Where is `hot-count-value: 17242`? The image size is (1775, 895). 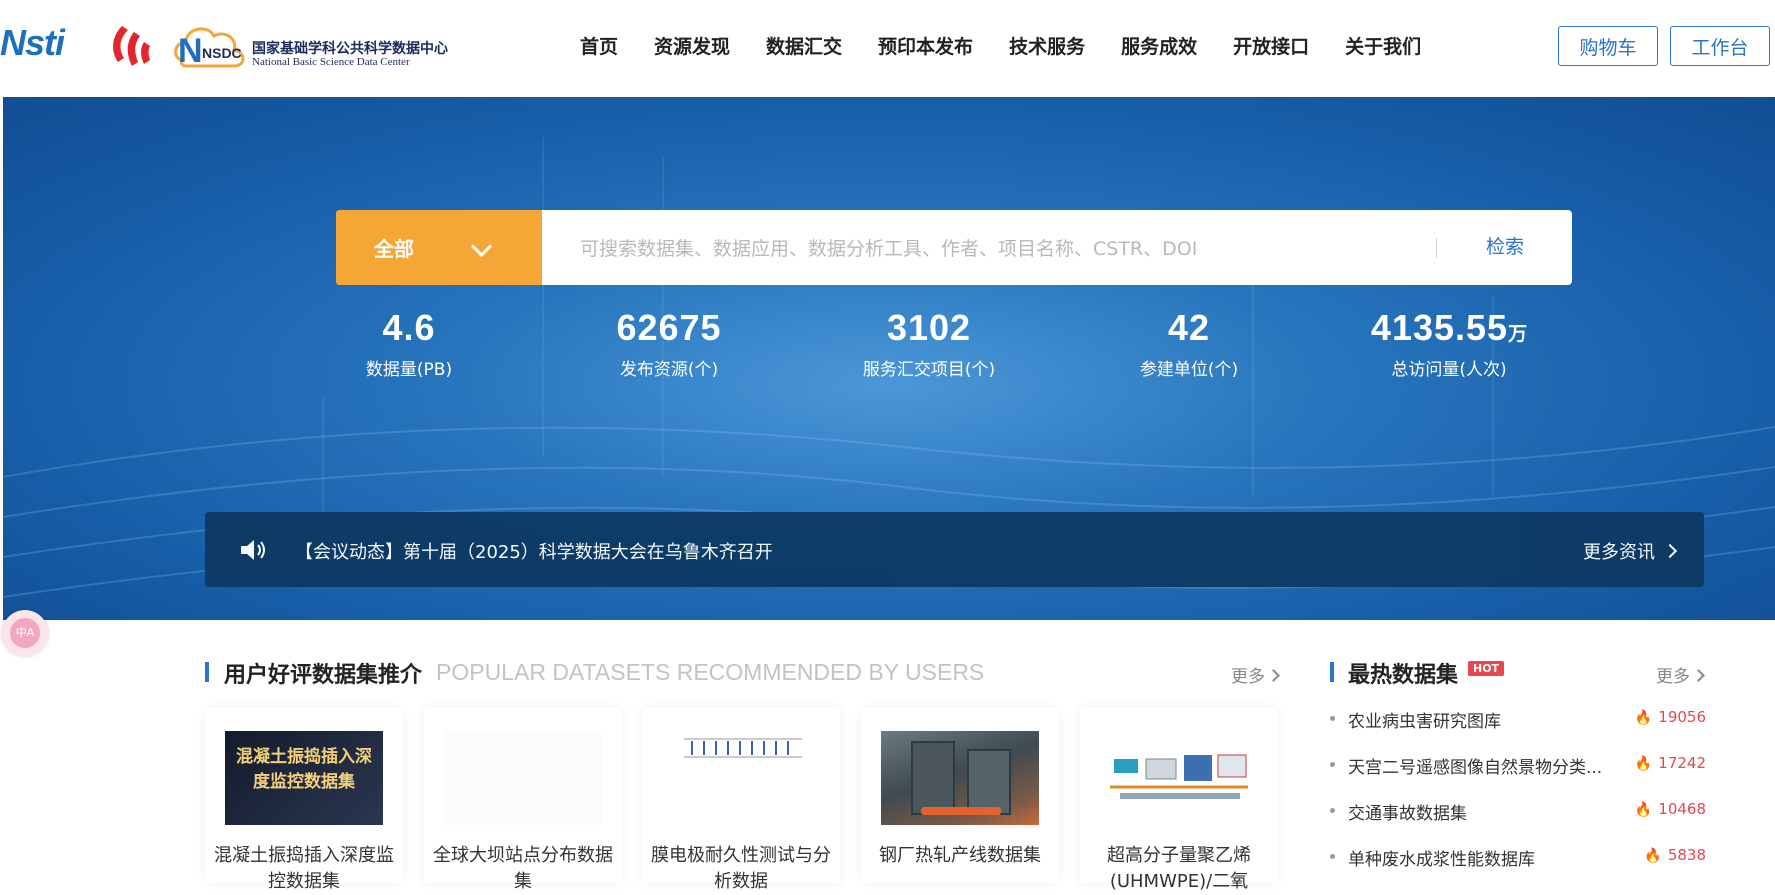
hot-count-value: 17242 is located at coordinates (1682, 763).